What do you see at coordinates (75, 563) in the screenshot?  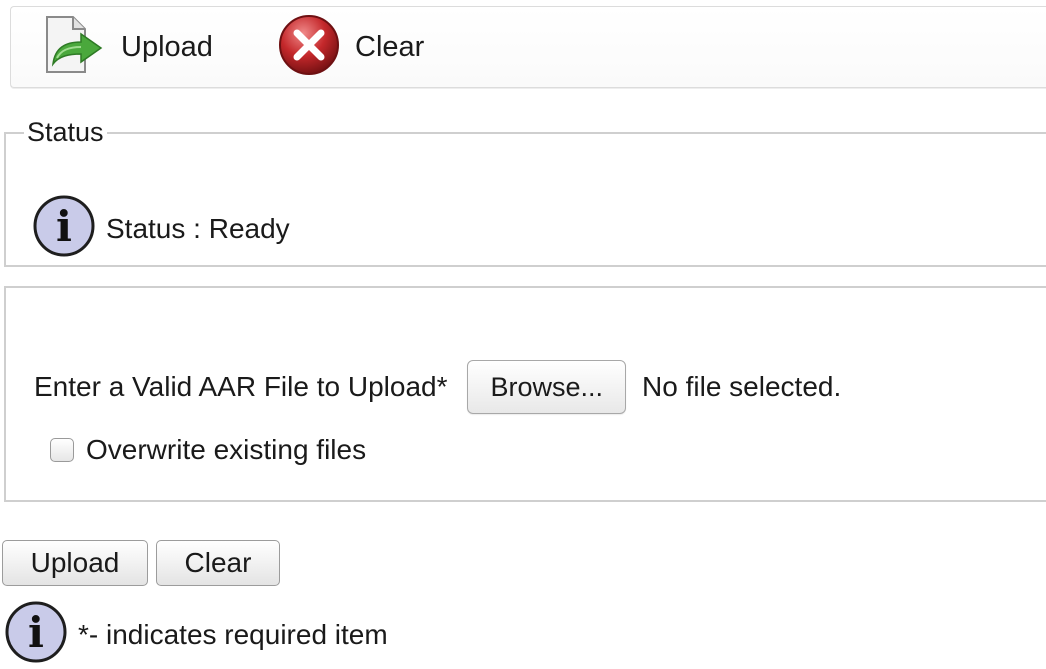 I see `upload-button: Upload` at bounding box center [75, 563].